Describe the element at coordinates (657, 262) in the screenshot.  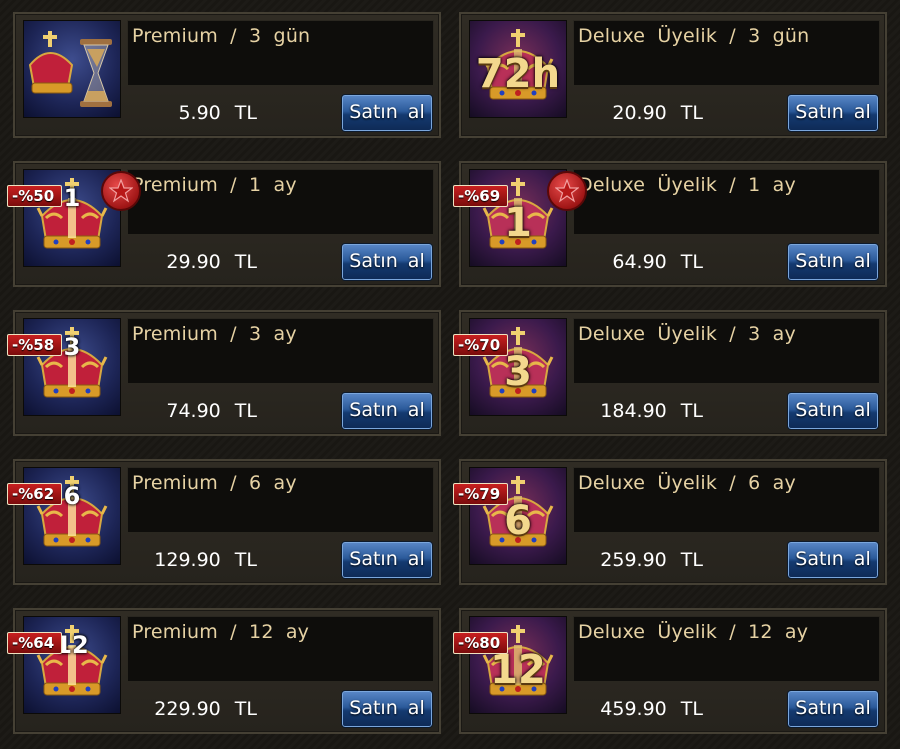
I see `product-price: 64.90 TL` at that location.